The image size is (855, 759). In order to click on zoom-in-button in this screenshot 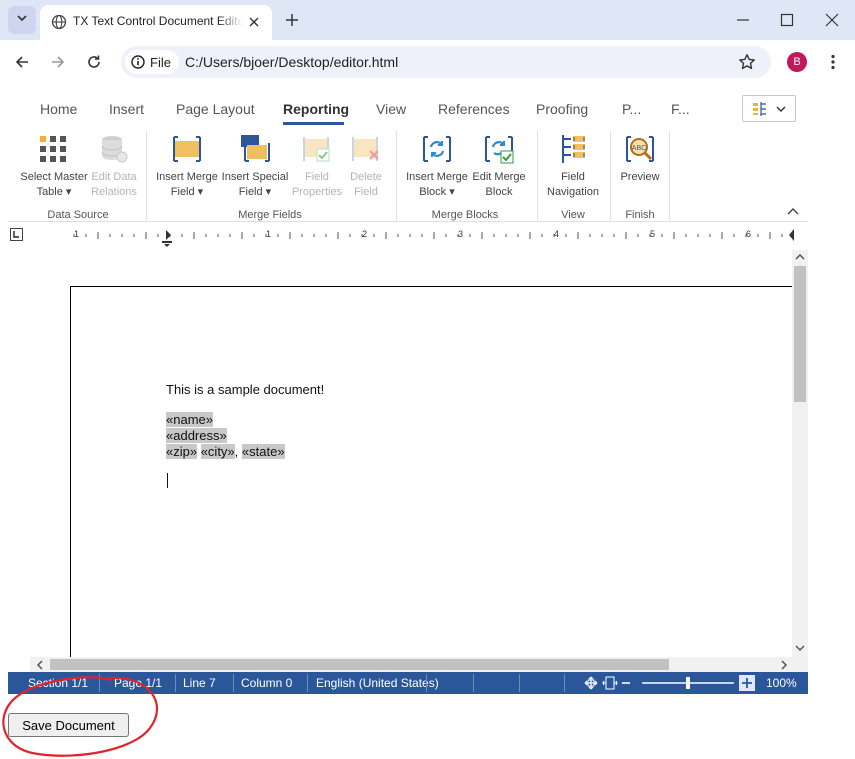, I will do `click(747, 683)`.